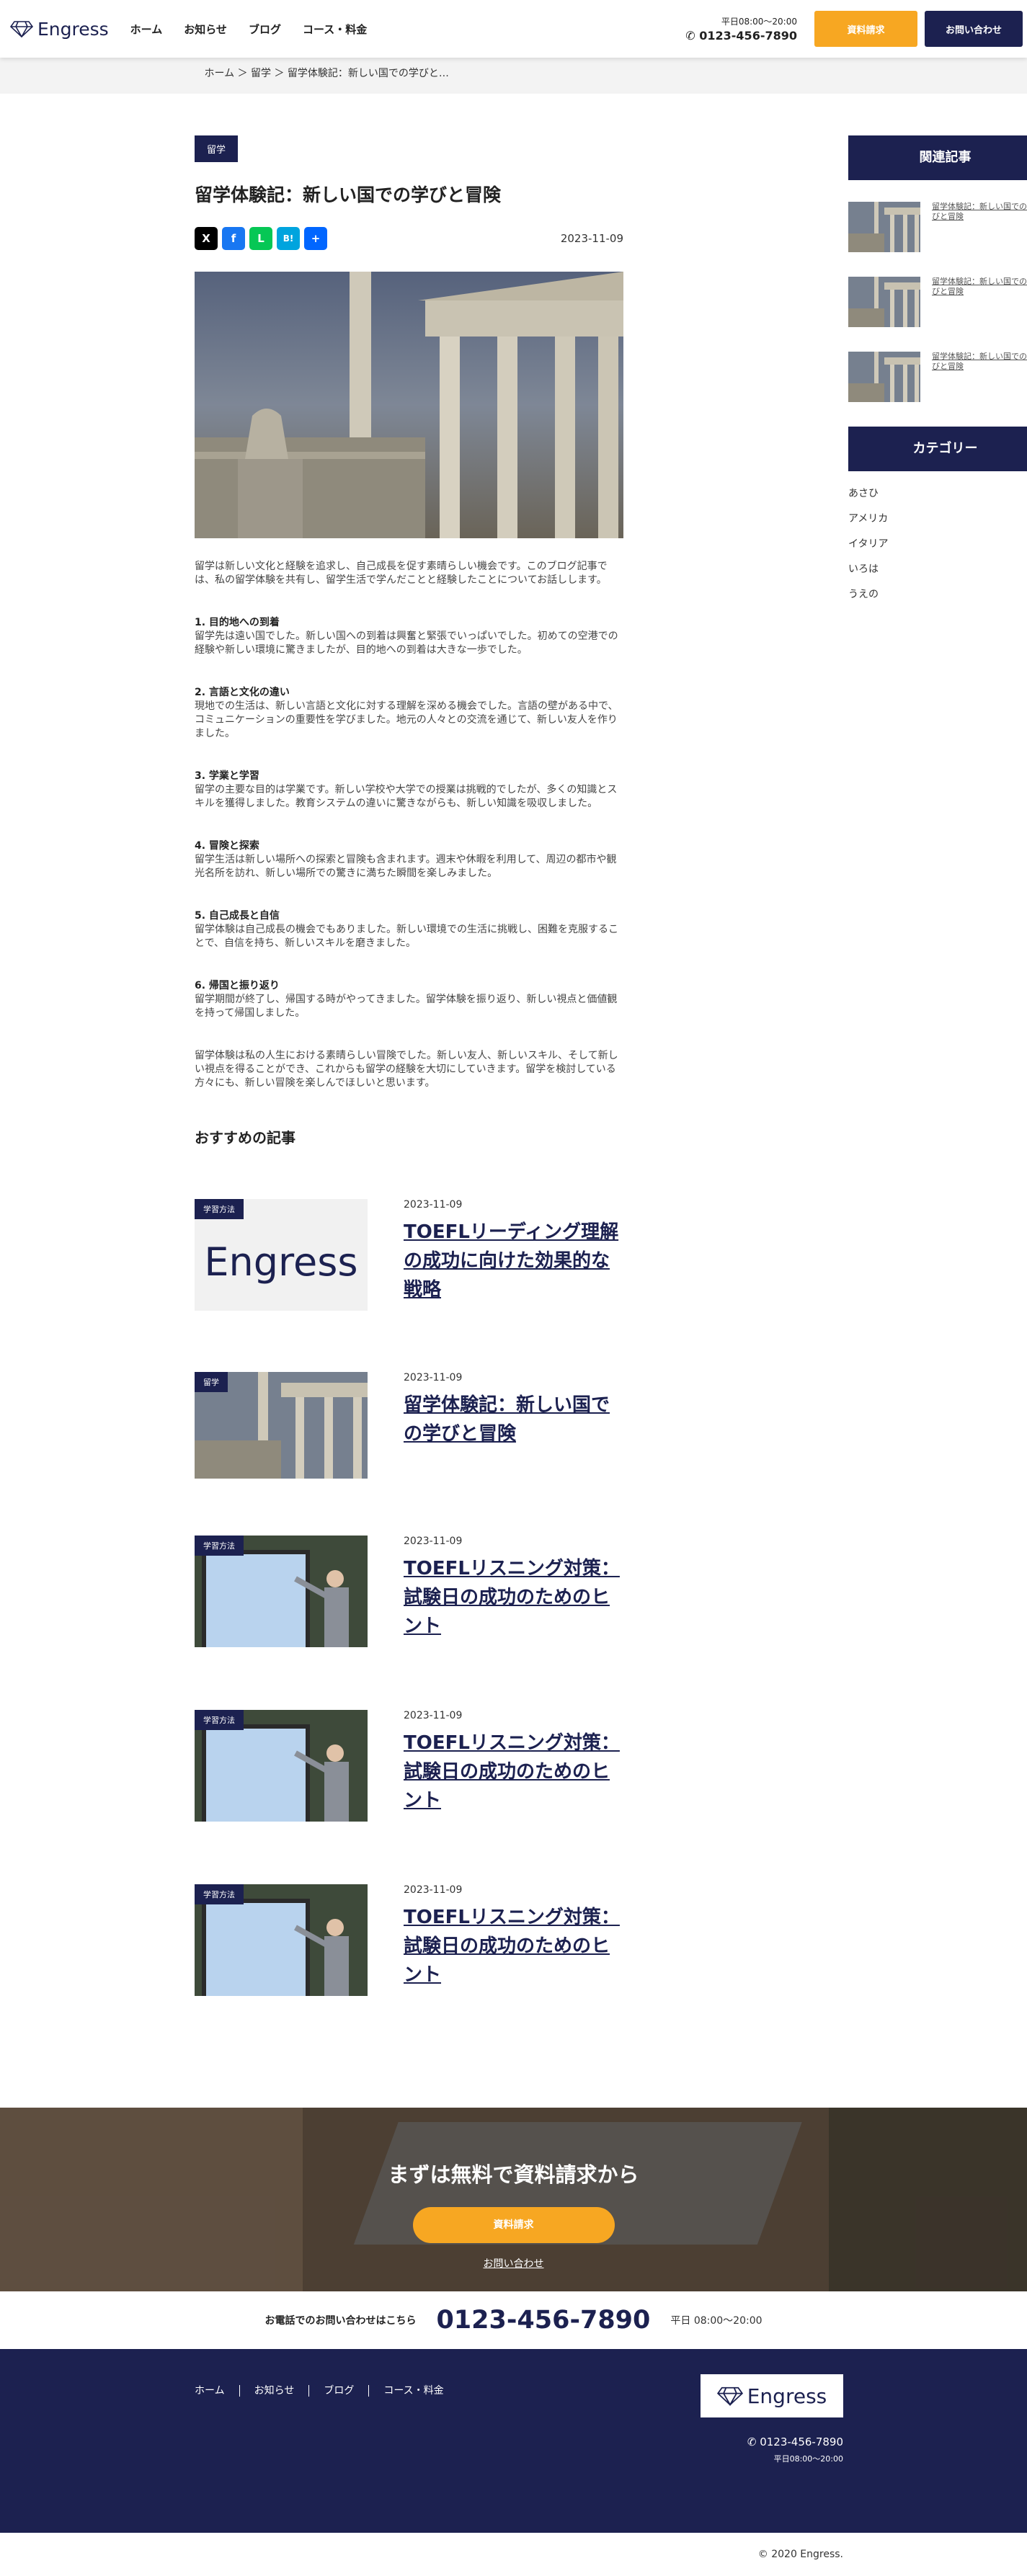 Image resolution: width=1027 pixels, height=2576 pixels. What do you see at coordinates (513, 2225) in the screenshot?
I see `cta-request-button: 資料請求` at bounding box center [513, 2225].